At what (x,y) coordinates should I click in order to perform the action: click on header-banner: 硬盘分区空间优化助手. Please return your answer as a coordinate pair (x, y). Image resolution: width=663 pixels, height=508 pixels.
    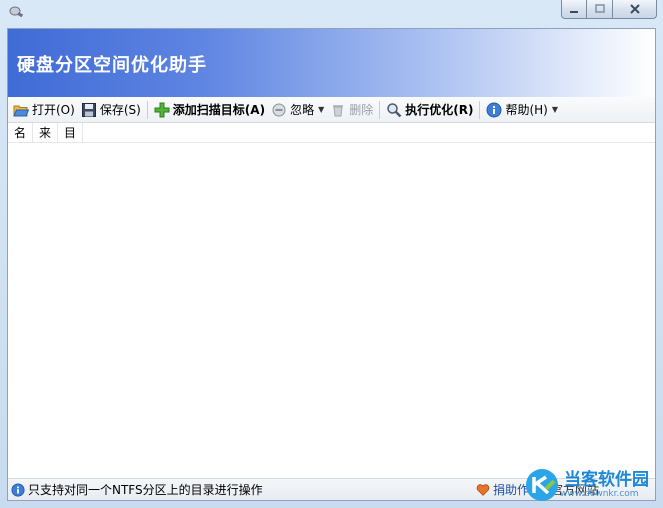
    Looking at the image, I should click on (331, 63).